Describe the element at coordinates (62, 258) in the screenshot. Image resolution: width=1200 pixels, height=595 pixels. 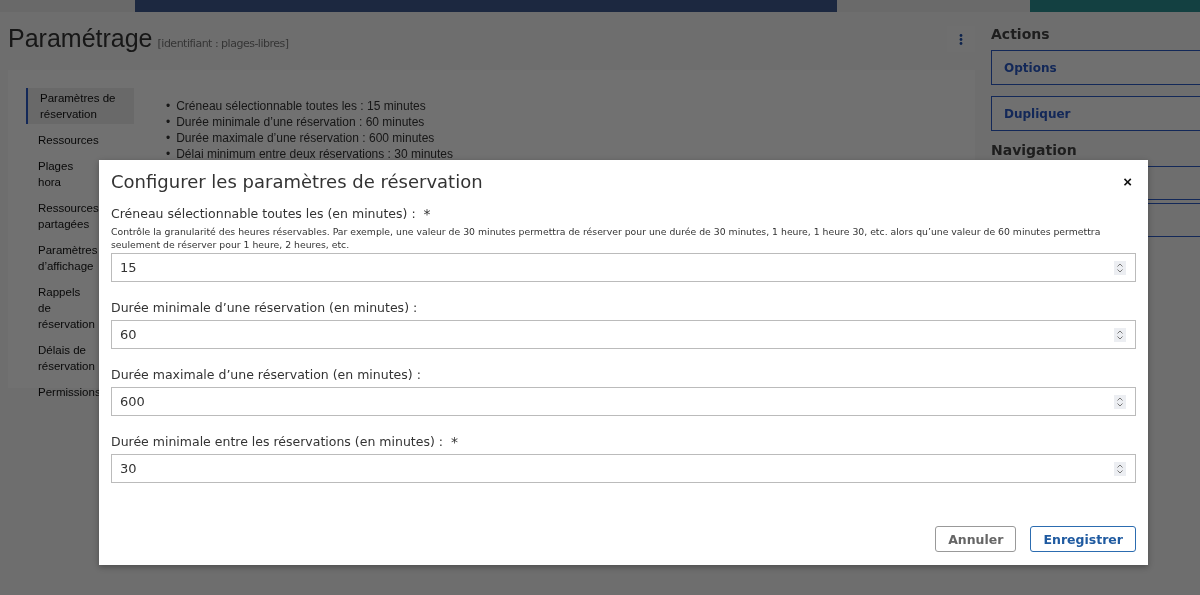
I see `sidebar-item: Paramètres d’affichage` at that location.